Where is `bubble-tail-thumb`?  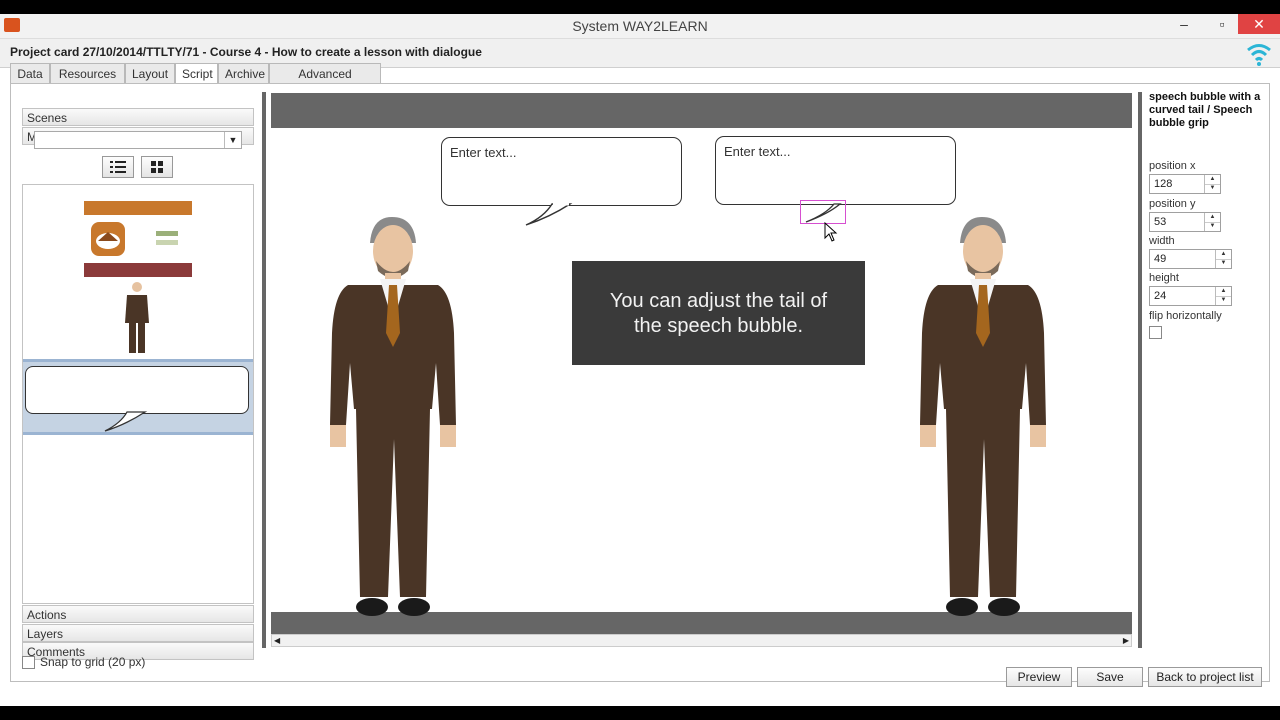
bubble-tail-thumb is located at coordinates (126, 421).